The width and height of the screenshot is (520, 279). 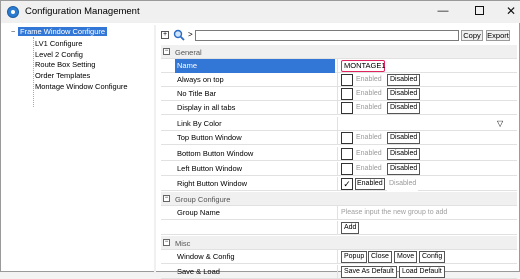 I want to click on add-group-button: Add, so click(x=350, y=228).